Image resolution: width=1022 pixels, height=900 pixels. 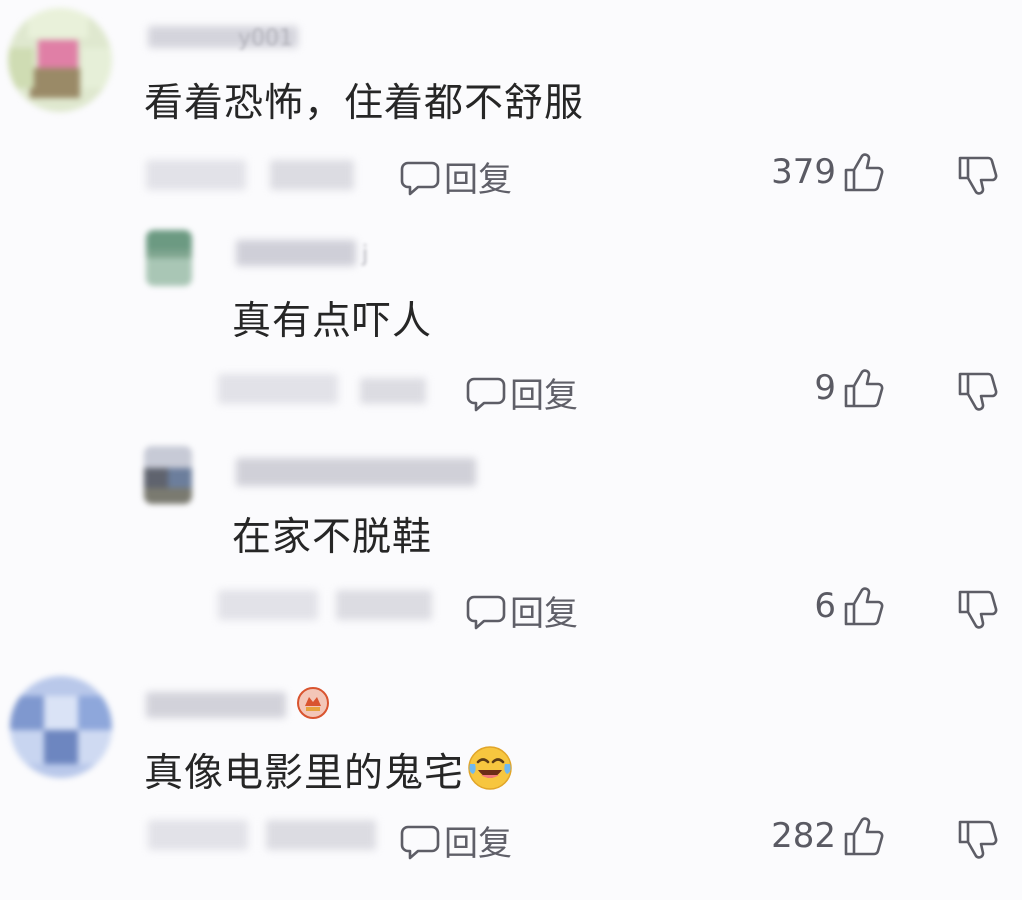 What do you see at coordinates (313, 703) in the screenshot?
I see `level-badge-icon` at bounding box center [313, 703].